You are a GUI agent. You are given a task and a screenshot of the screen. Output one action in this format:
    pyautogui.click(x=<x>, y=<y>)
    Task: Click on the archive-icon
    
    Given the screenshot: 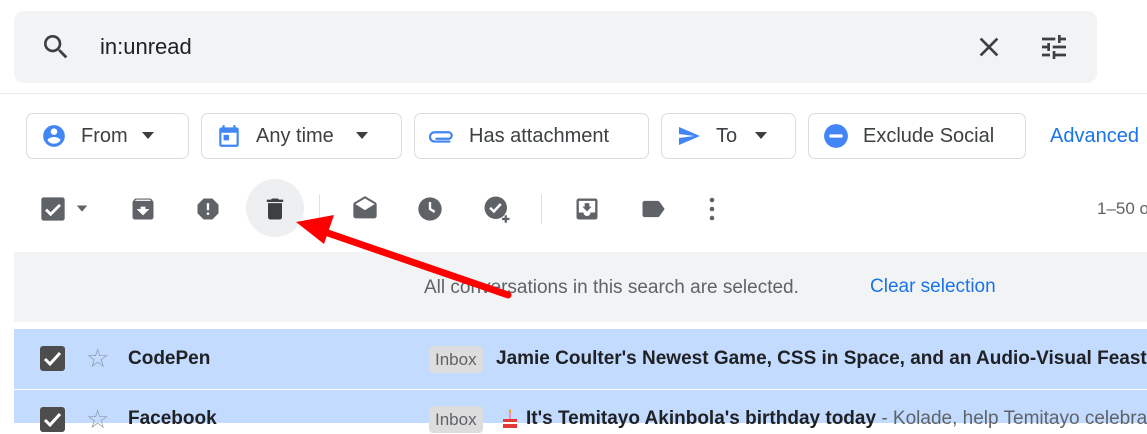 What is the action you would take?
    pyautogui.click(x=143, y=209)
    